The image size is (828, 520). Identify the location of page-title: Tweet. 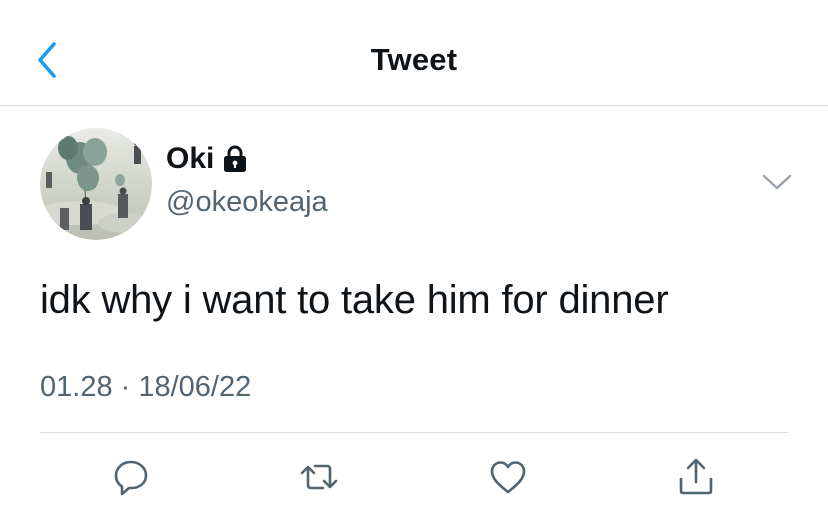
(414, 59).